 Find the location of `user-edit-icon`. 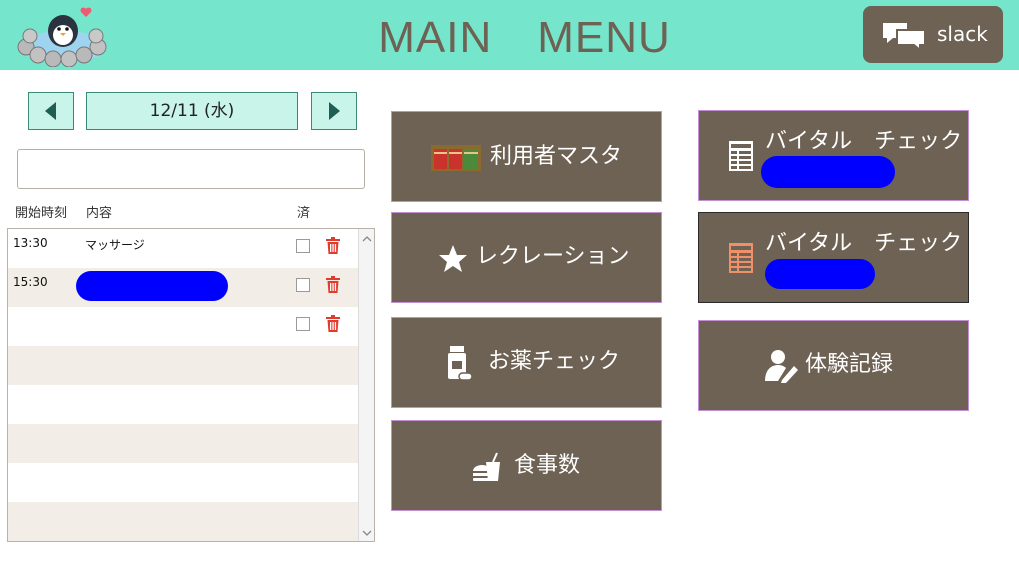

user-edit-icon is located at coordinates (782, 368).